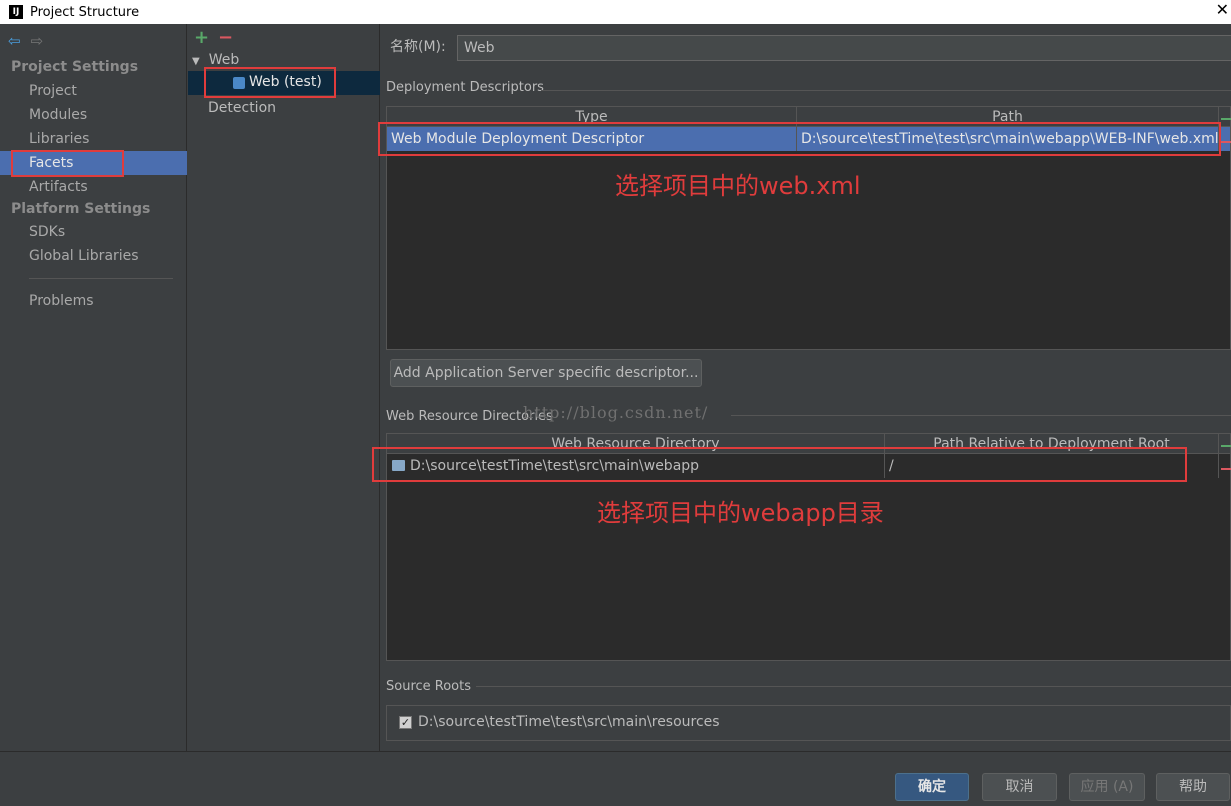 This screenshot has height=806, width=1231. I want to click on window-title: Project Structure, so click(85, 12).